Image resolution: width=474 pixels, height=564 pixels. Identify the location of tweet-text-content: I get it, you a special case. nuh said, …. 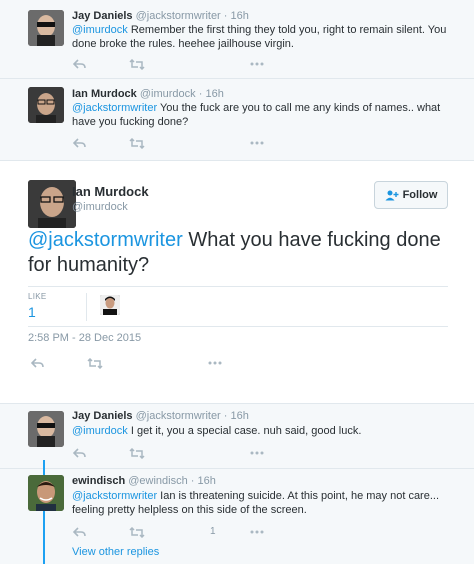
(244, 431).